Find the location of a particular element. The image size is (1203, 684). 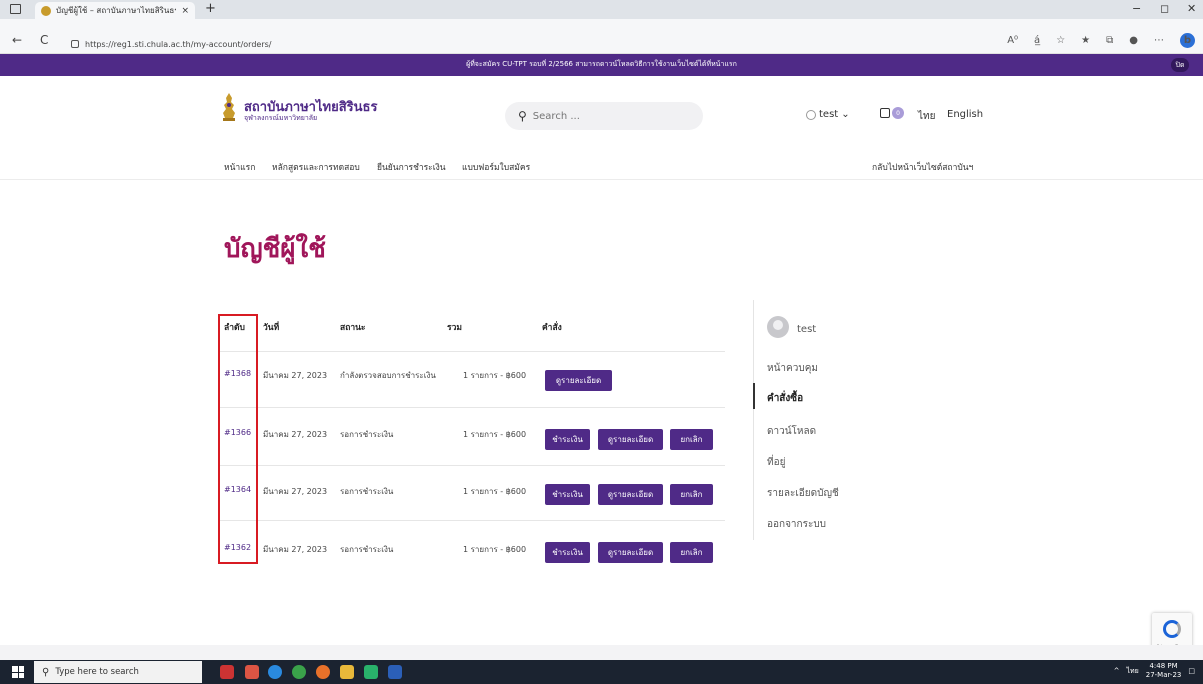

nav-back-to-institute: กลับไปหน้าเว็บไซต์สถาบันฯ is located at coordinates (922, 167).